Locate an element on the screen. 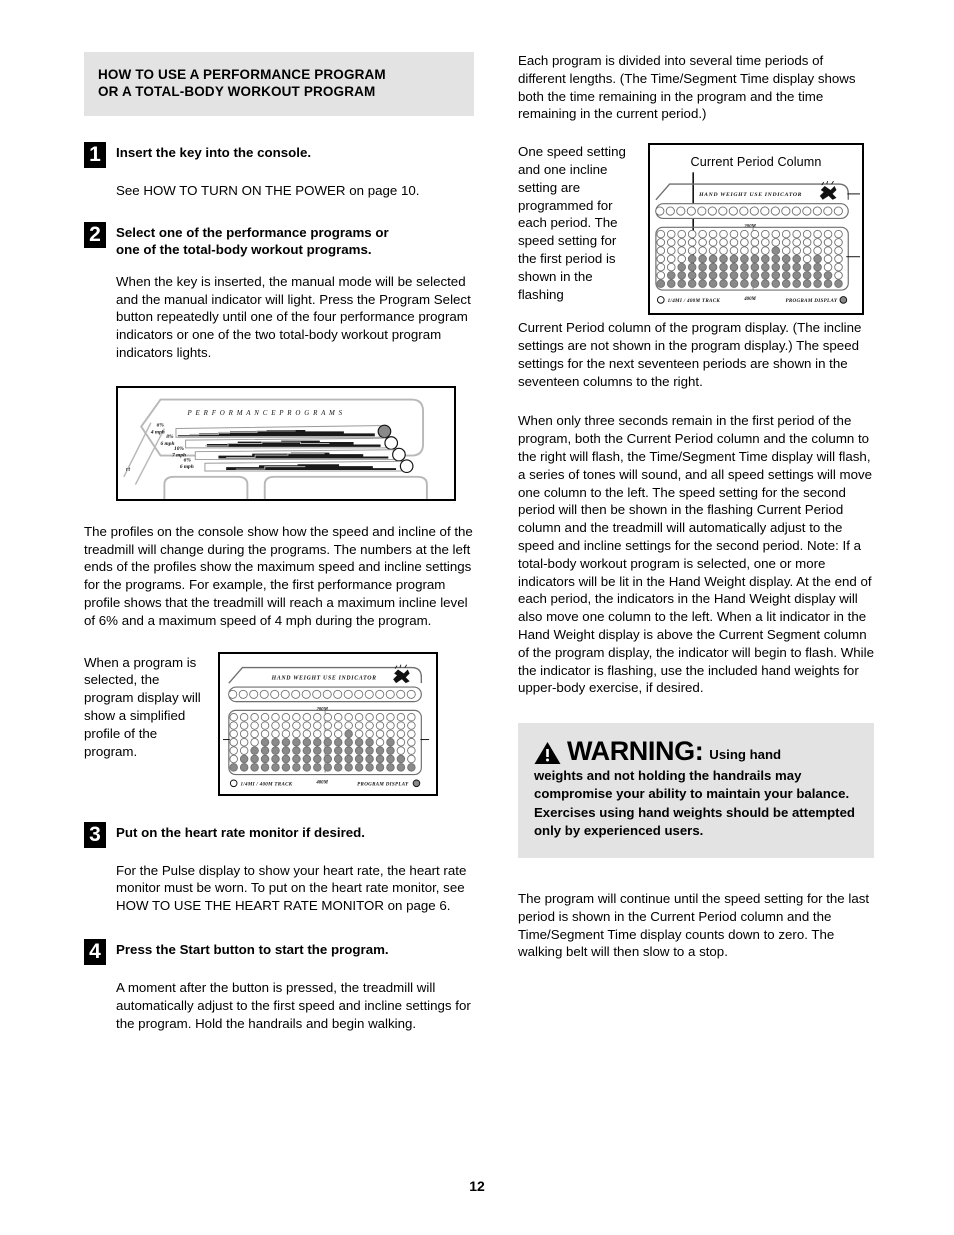 The height and width of the screenshot is (1235, 954). warning-word: WARNING: is located at coordinates (635, 751).